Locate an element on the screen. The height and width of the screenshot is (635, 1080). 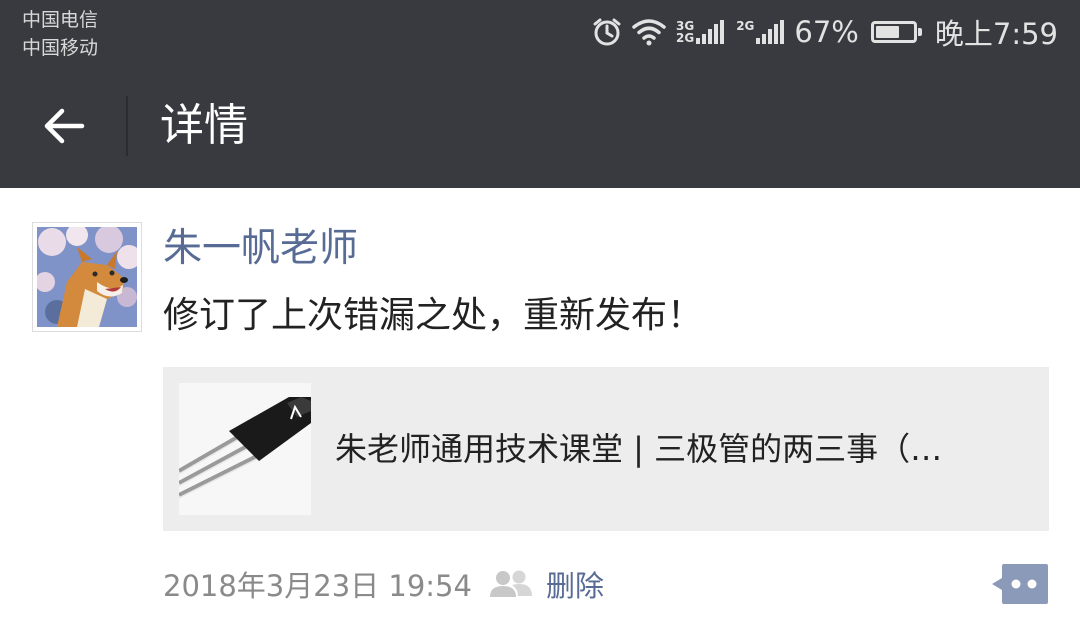
arrow-left-icon is located at coordinates (64, 126).